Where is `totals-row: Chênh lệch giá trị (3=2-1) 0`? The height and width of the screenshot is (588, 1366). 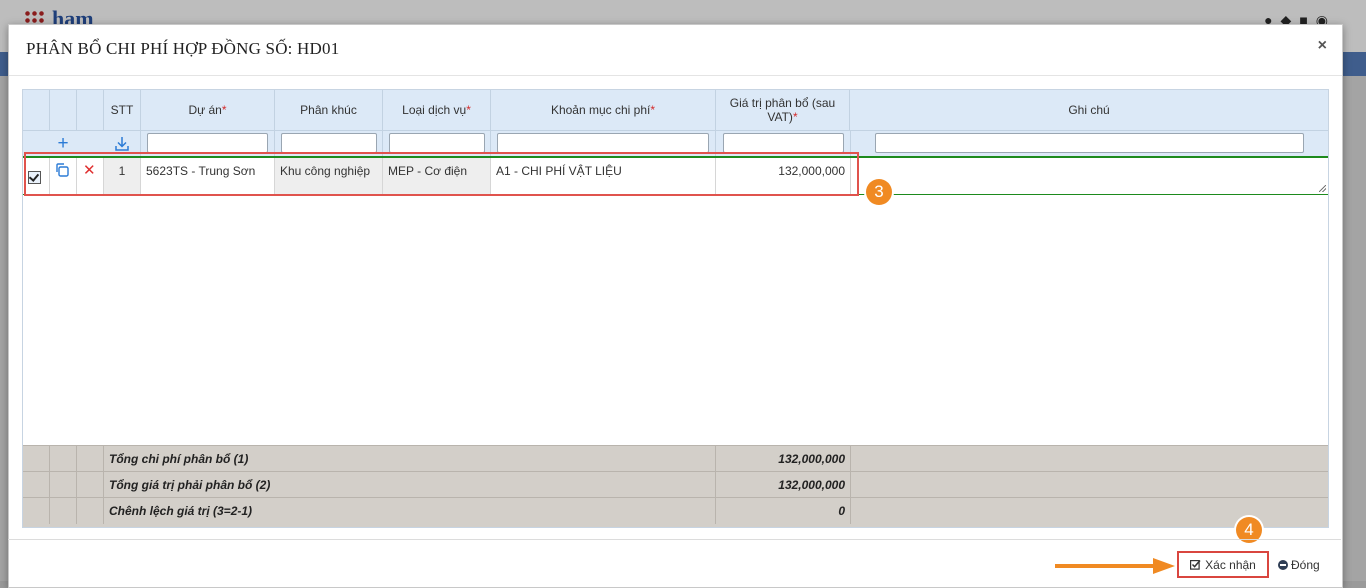
totals-row: Chênh lệch giá trị (3=2-1) 0 is located at coordinates (675, 510).